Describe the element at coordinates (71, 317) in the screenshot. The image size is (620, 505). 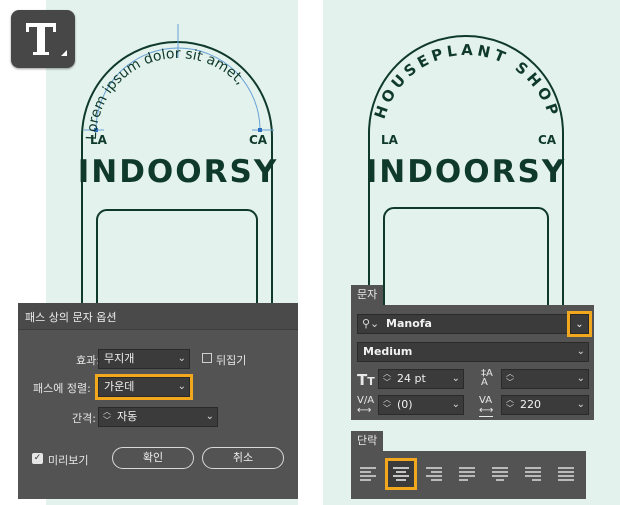
I see `dialog-title: 패스 상의 문자 옵션` at that location.